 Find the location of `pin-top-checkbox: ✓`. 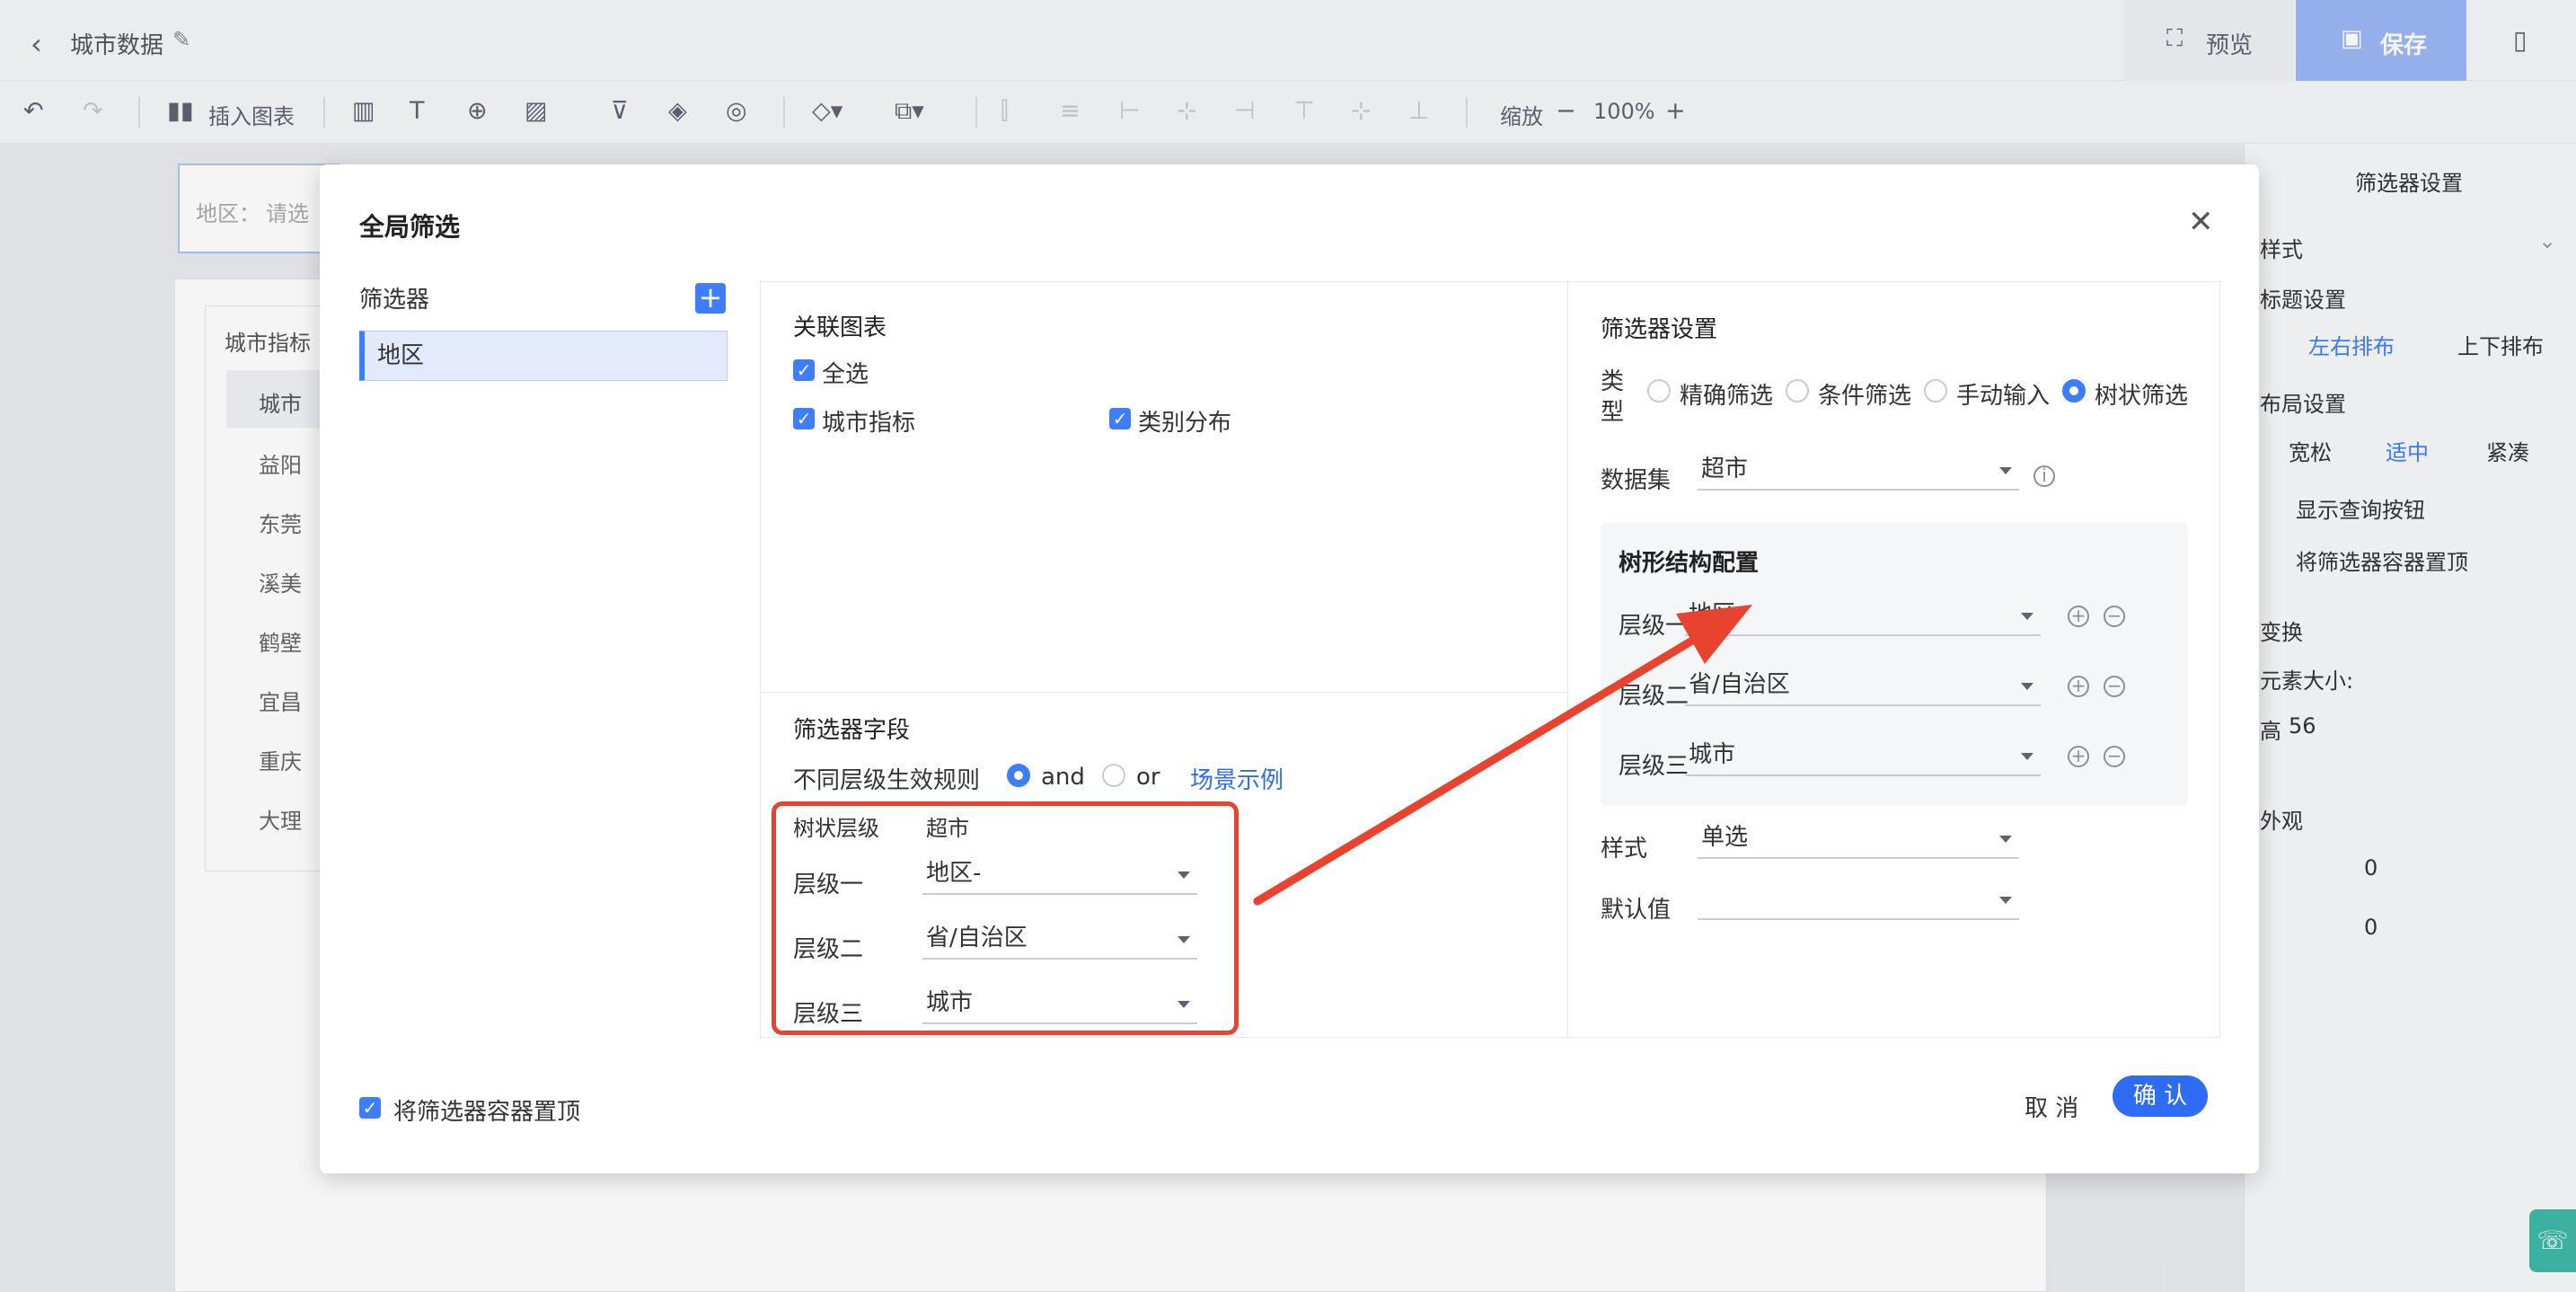

pin-top-checkbox: ✓ is located at coordinates (370, 1108).